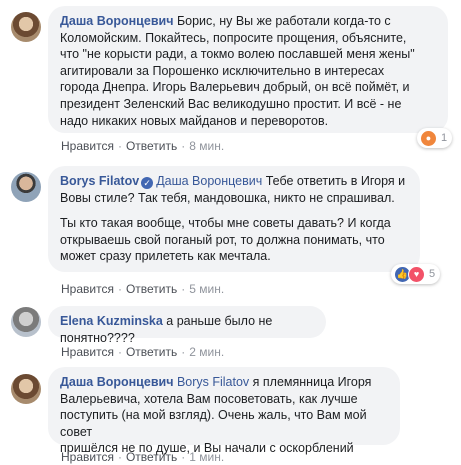  I want to click on love-reaction-icon: ♥, so click(416, 274).